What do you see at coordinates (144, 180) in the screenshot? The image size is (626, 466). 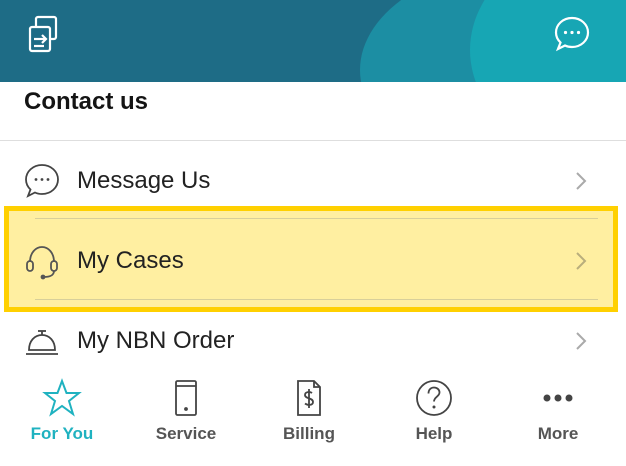 I see `list-item-label: Message Us` at bounding box center [144, 180].